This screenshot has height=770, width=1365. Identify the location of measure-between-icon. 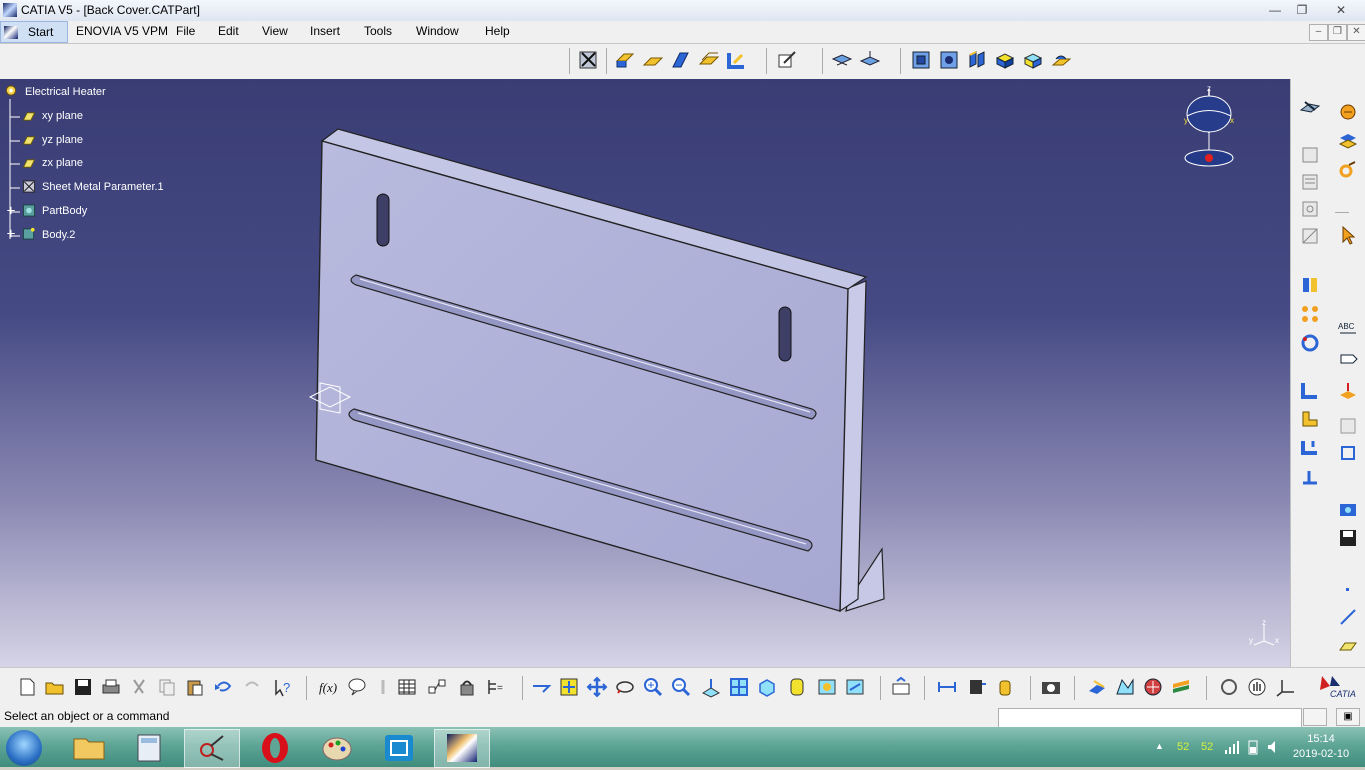
(947, 687).